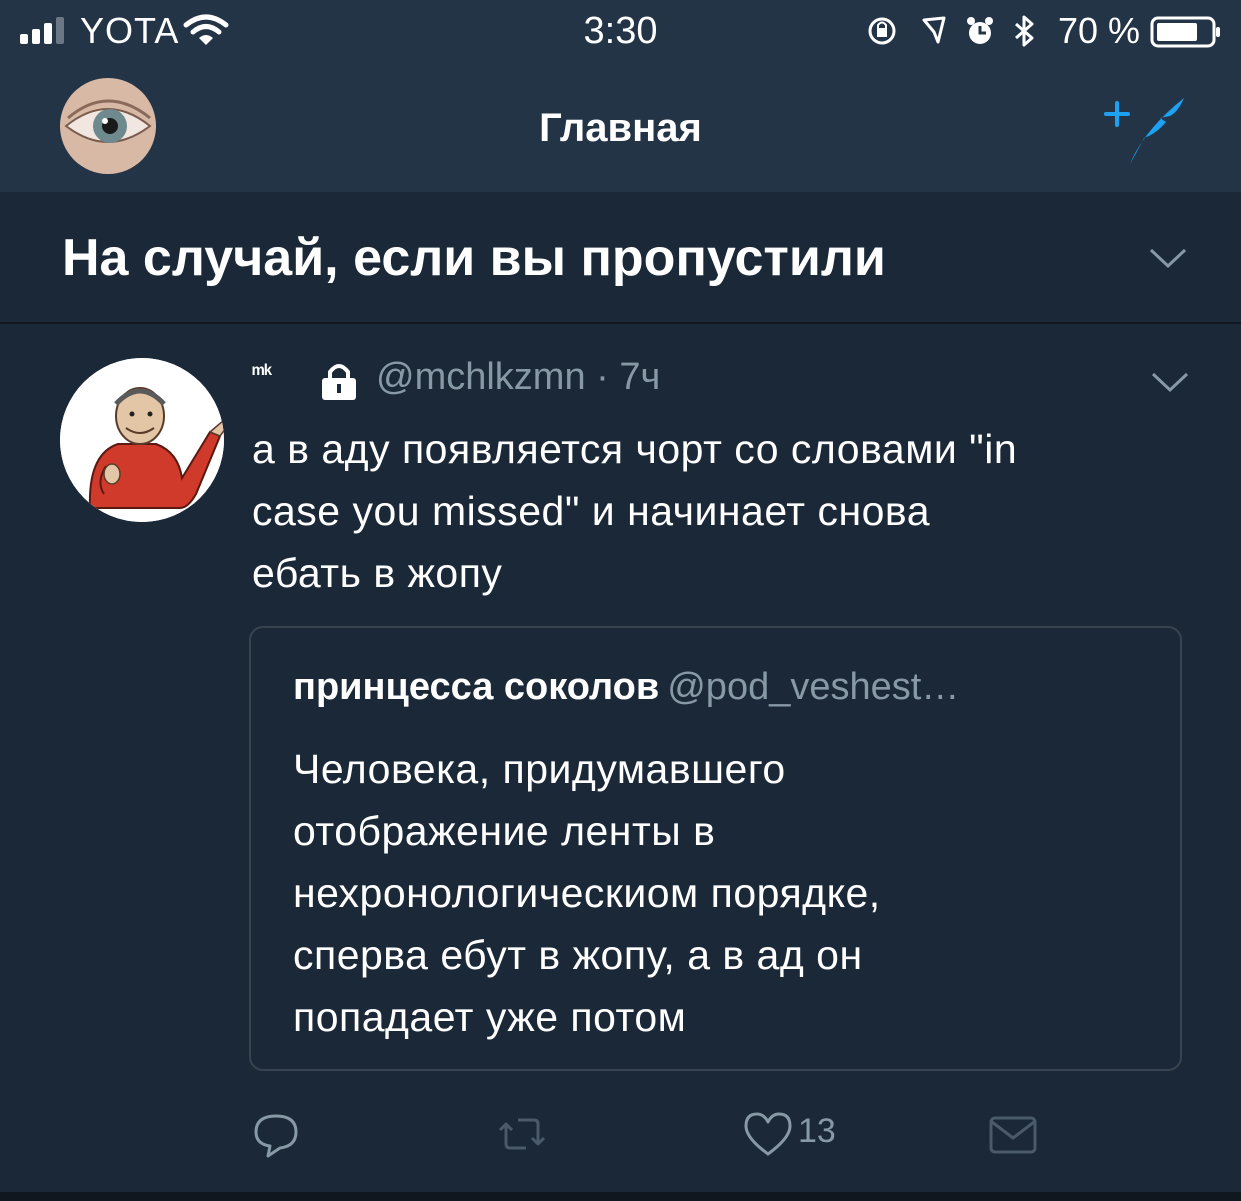 This screenshot has height=1201, width=1241. Describe the element at coordinates (1099, 30) in the screenshot. I see `battery-percentage: 70 %` at that location.